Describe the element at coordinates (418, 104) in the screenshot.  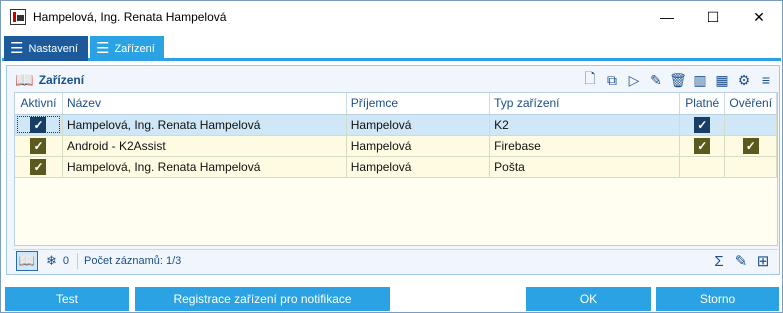
I see `column-header-prijemce: Příjemce` at that location.